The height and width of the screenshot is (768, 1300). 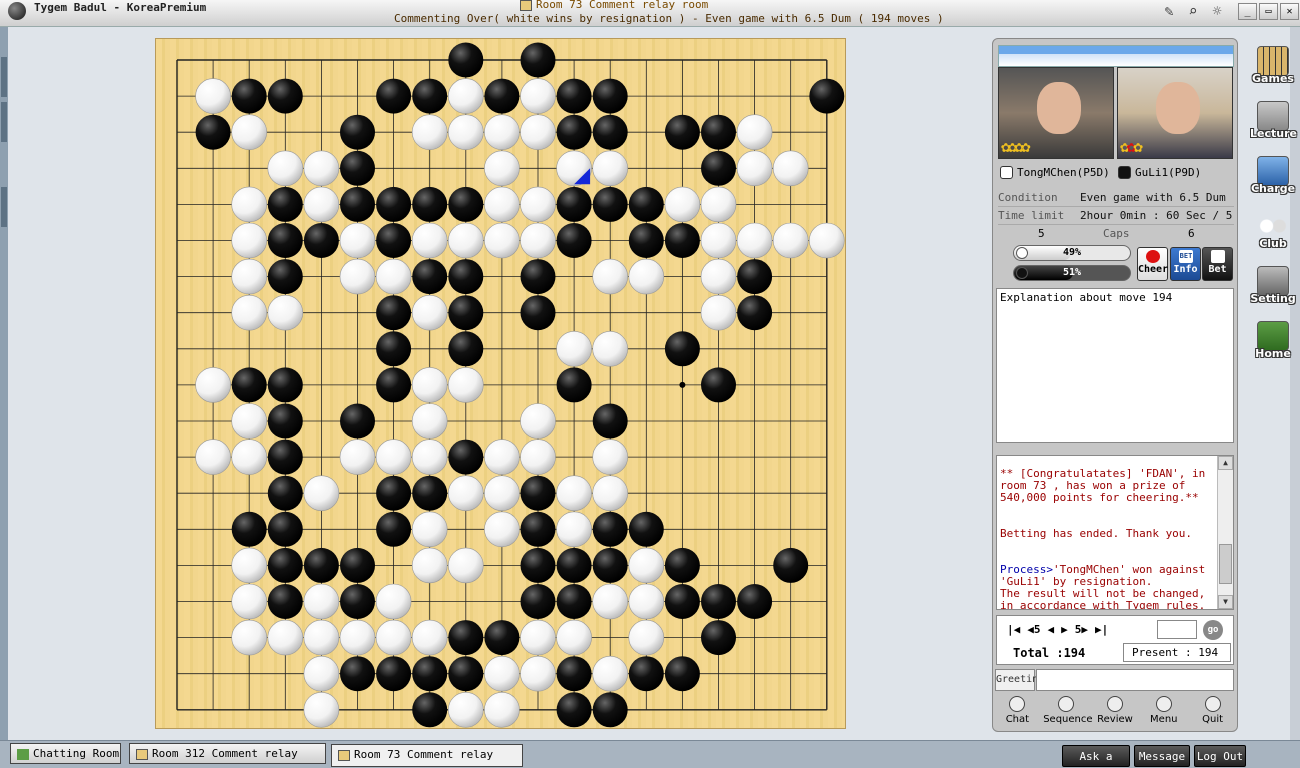 What do you see at coordinates (1220, 756) in the screenshot?
I see `log-out-button: Log Out` at bounding box center [1220, 756].